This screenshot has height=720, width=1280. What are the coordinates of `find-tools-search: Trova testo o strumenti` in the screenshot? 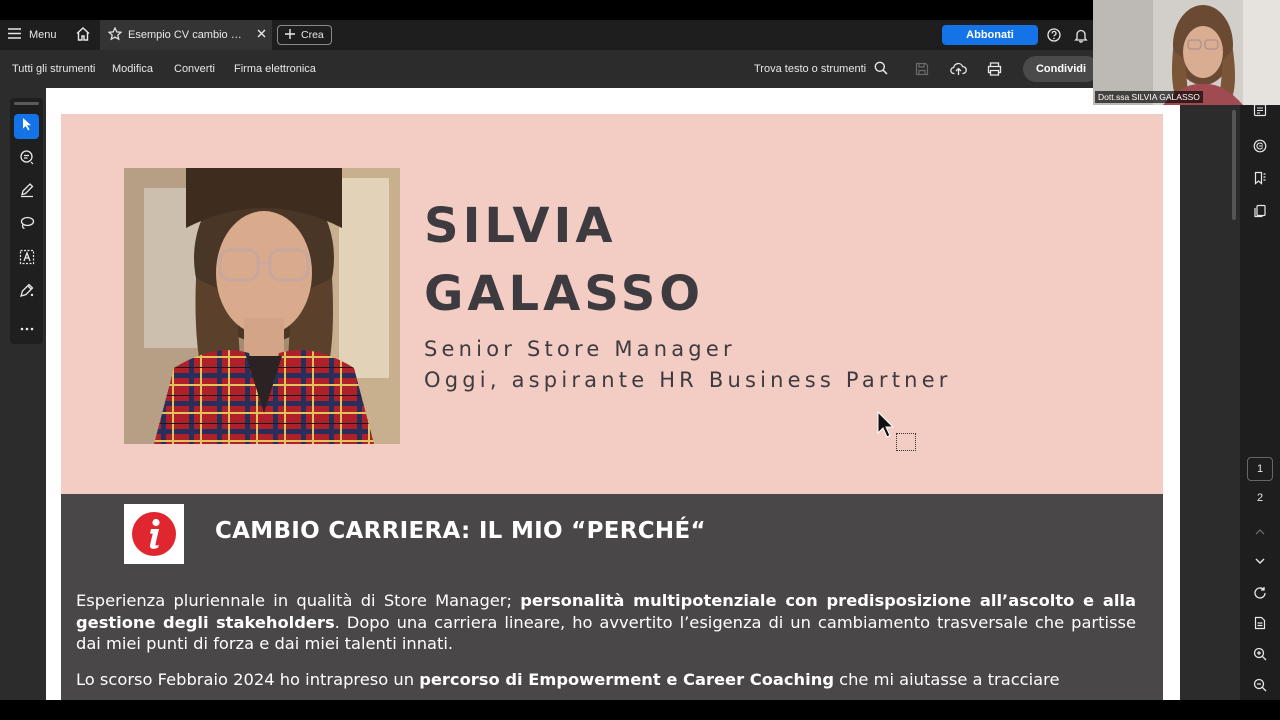 It's located at (821, 69).